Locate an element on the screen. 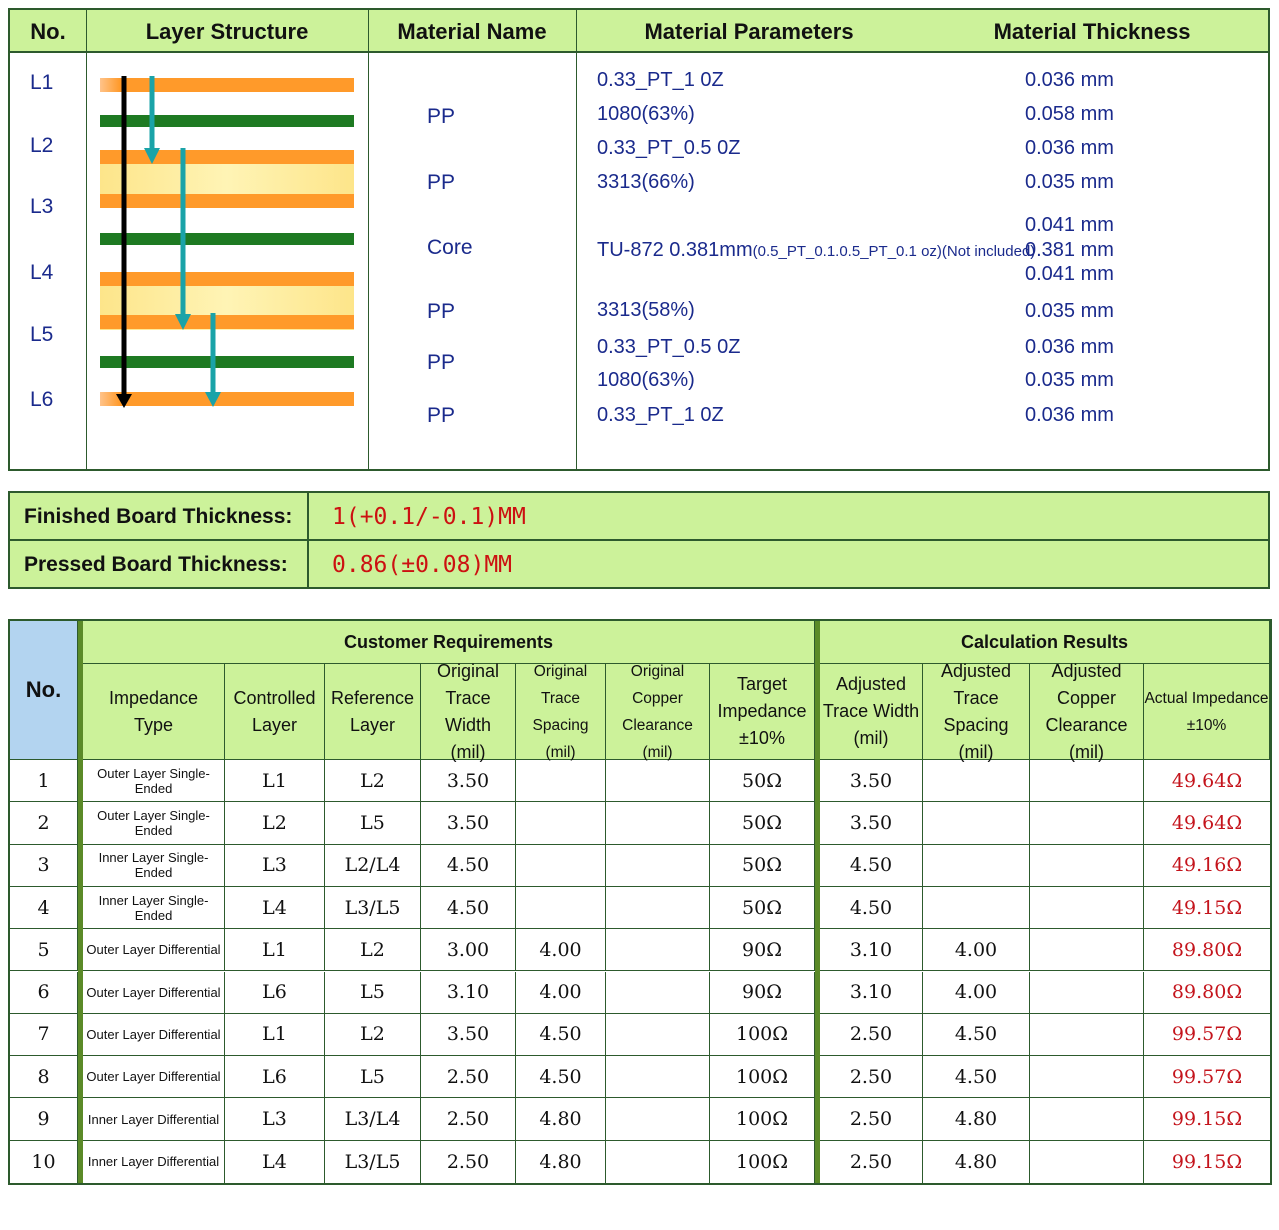 The height and width of the screenshot is (1230, 1279). column-header-line: Adjusted is located at coordinates (976, 670).